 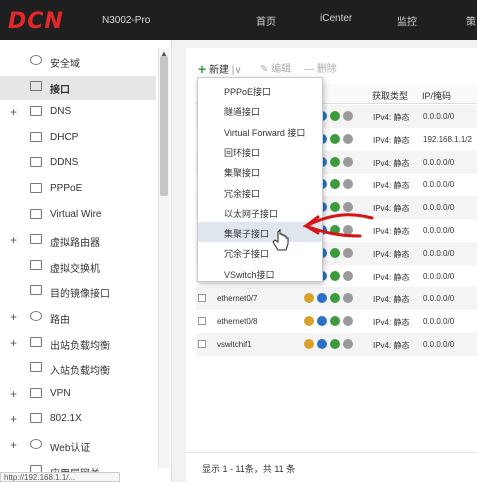 What do you see at coordinates (36, 392) in the screenshot?
I see `vpn-icon` at bounding box center [36, 392].